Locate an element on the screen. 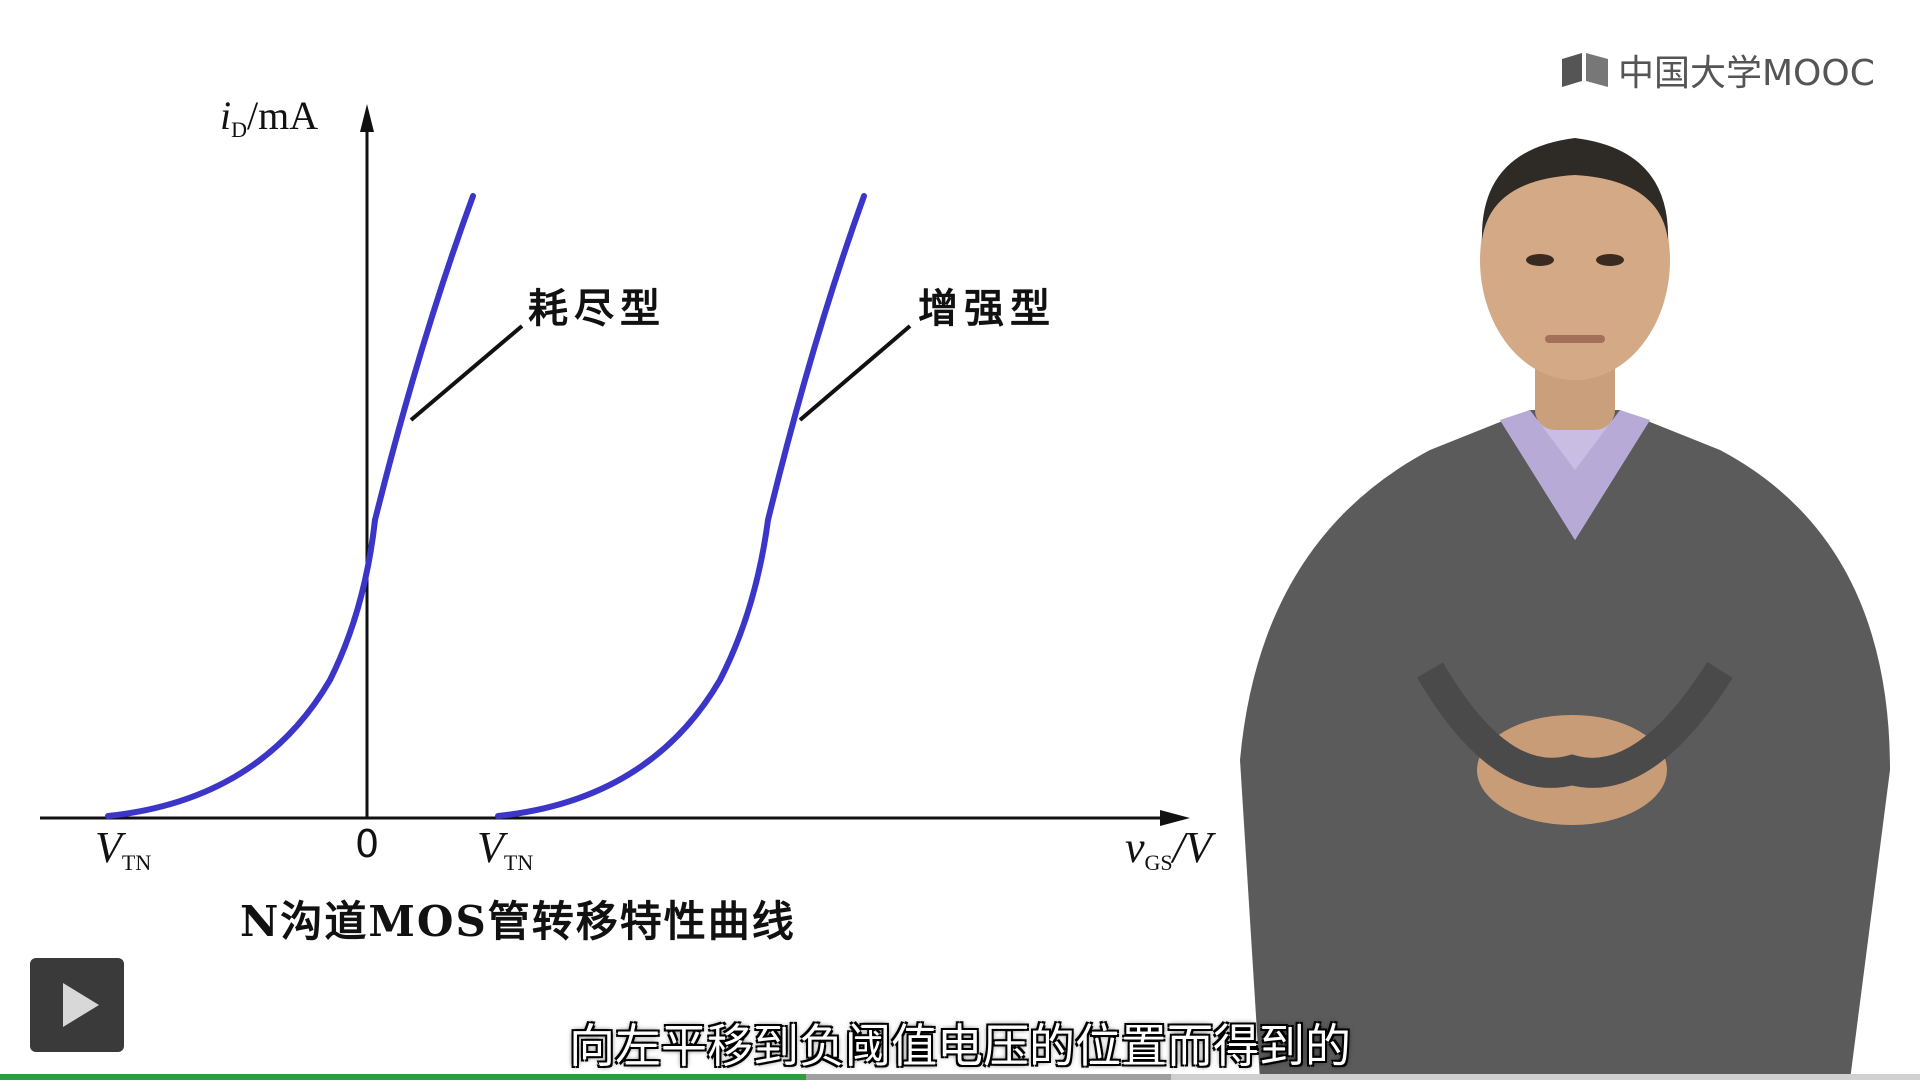  figure-caption: N沟道MOS管转移特性曲线 is located at coordinates (518, 921).